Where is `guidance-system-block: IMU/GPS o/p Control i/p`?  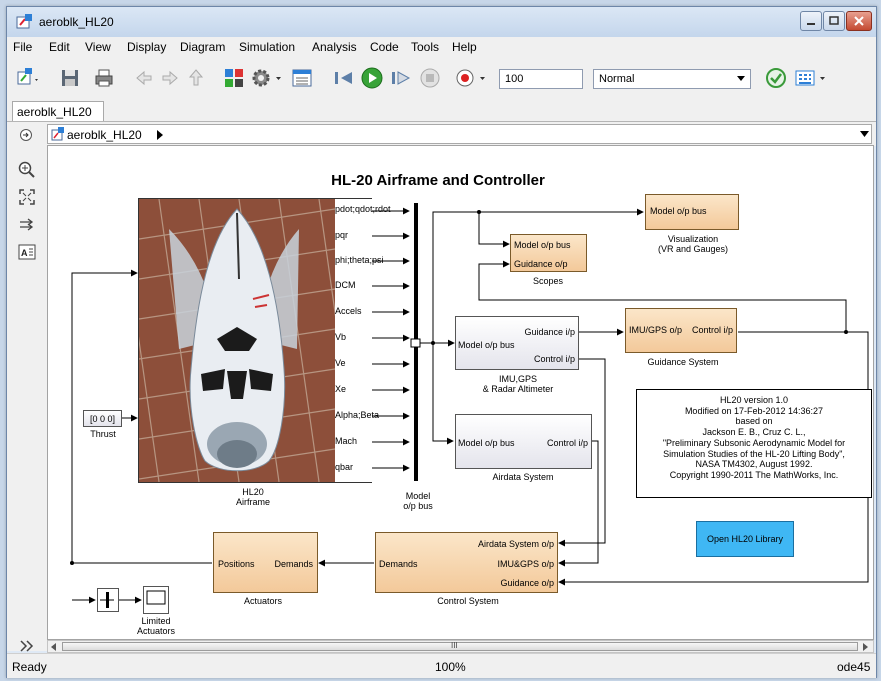
guidance-system-block: IMU/GPS o/p Control i/p is located at coordinates (681, 330).